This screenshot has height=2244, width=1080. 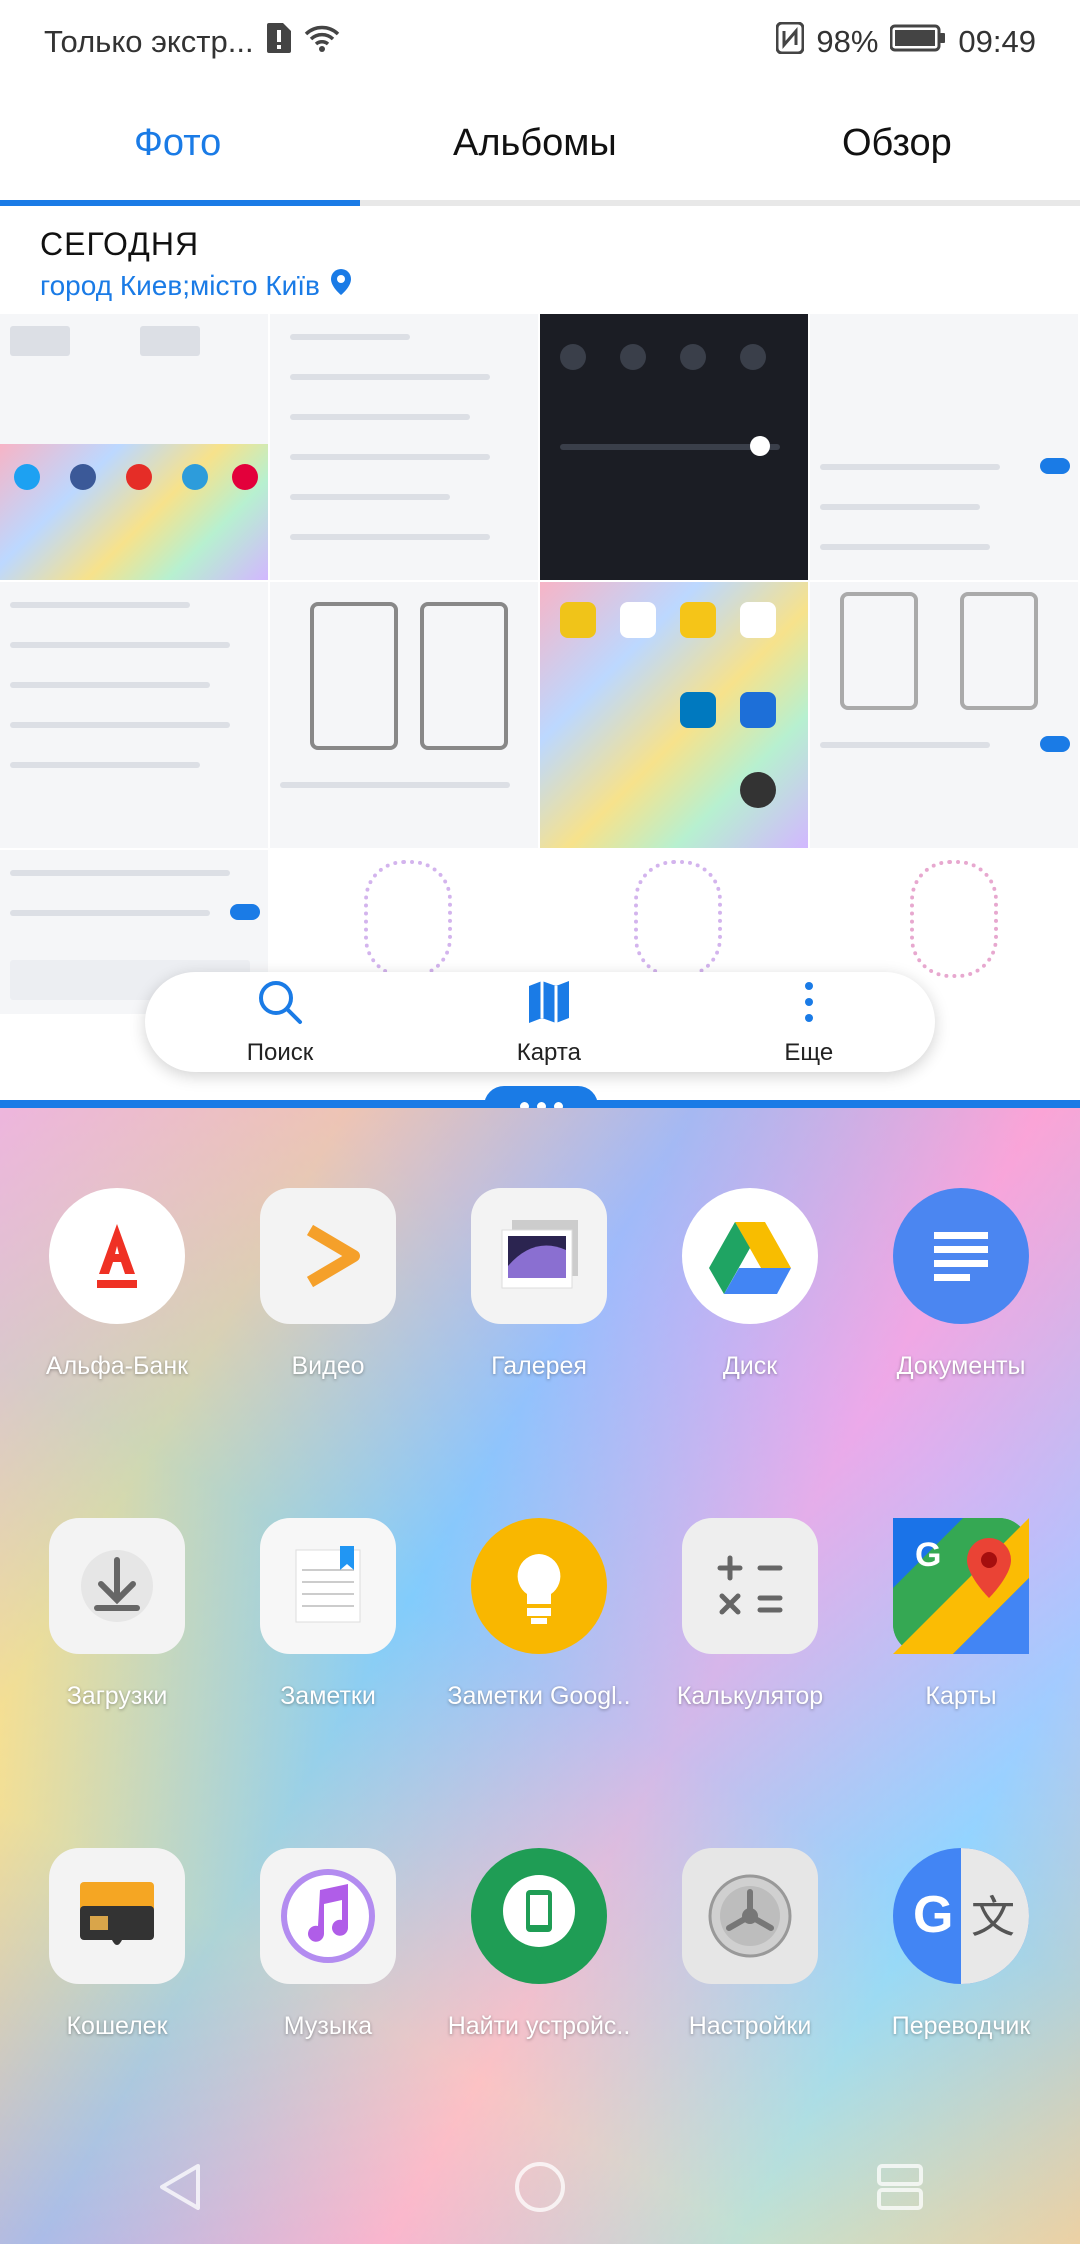 I want to click on app-gallery: Галерея, so click(x=539, y=1284).